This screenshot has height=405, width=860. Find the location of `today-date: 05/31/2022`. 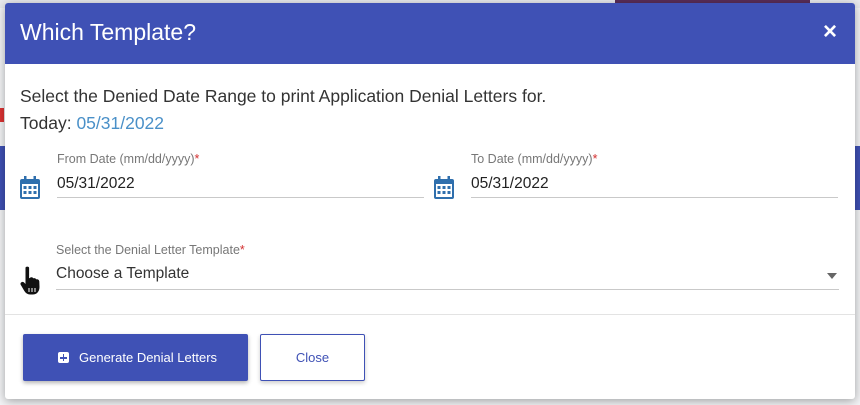

today-date: 05/31/2022 is located at coordinates (120, 123).